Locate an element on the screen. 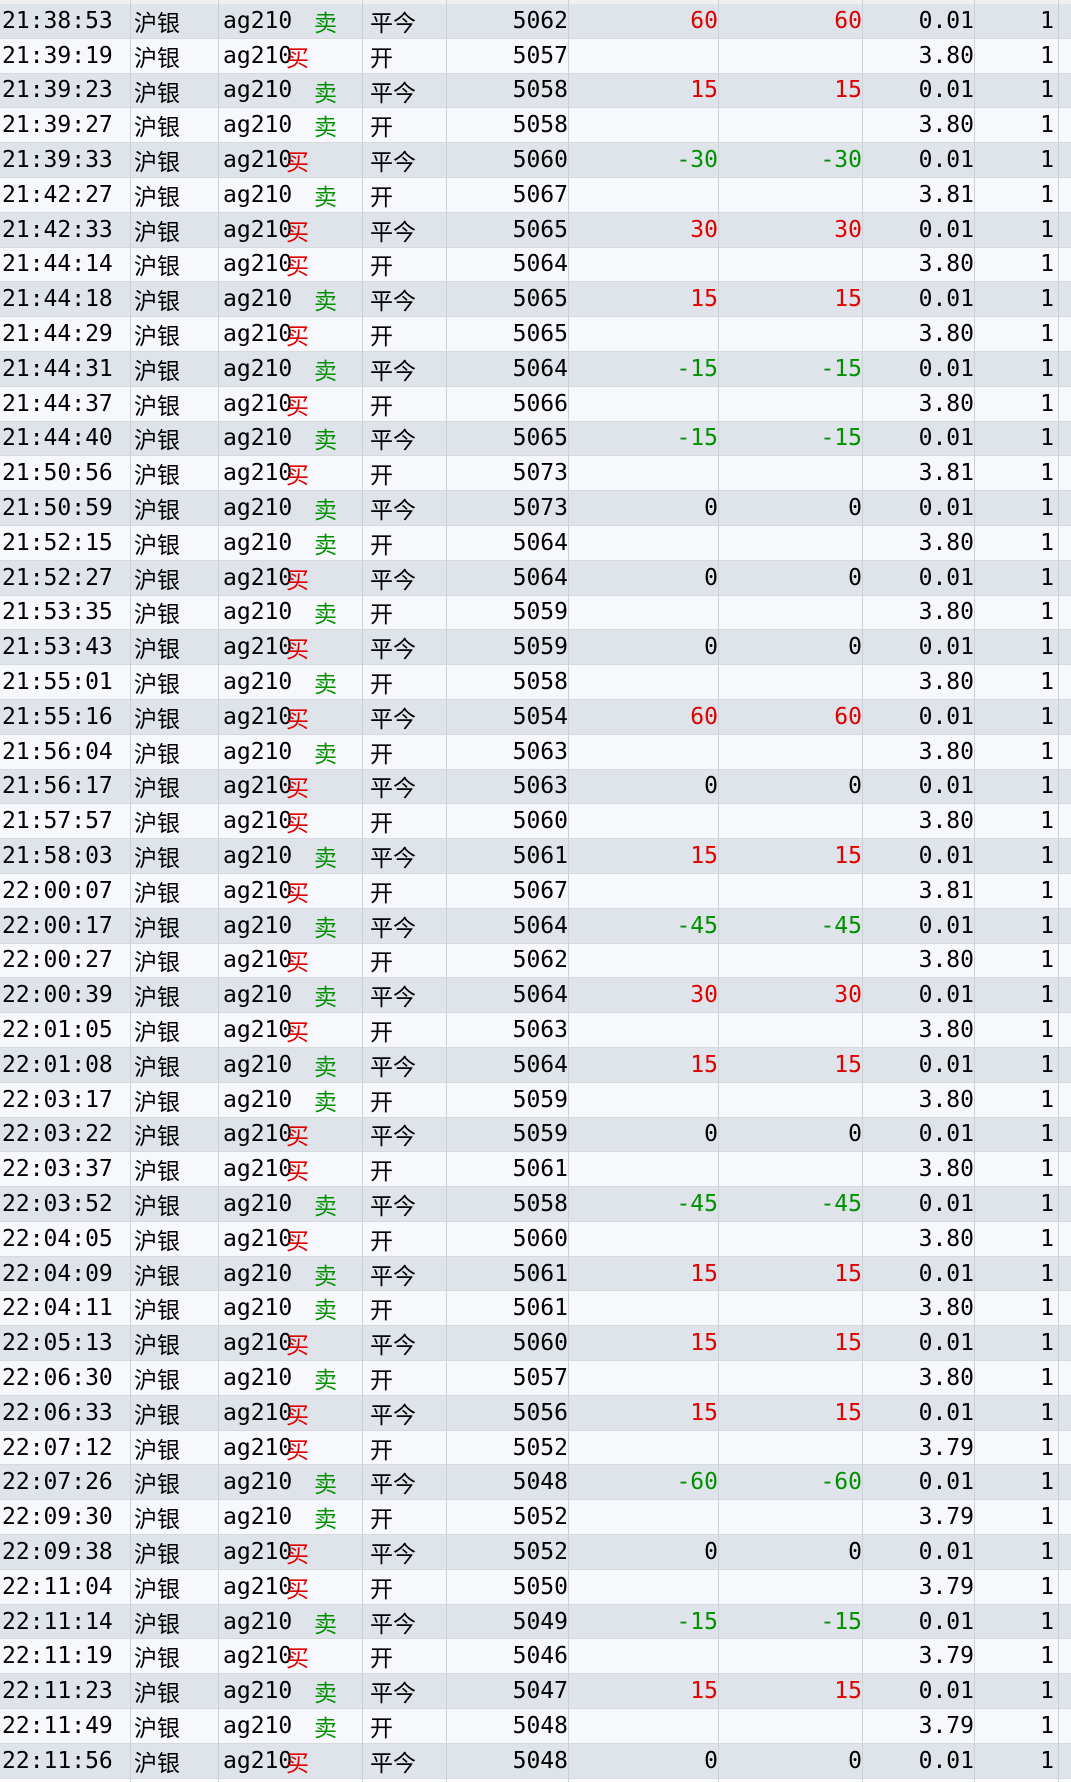  trade-time: 22:11:23 is located at coordinates (57, 1691).